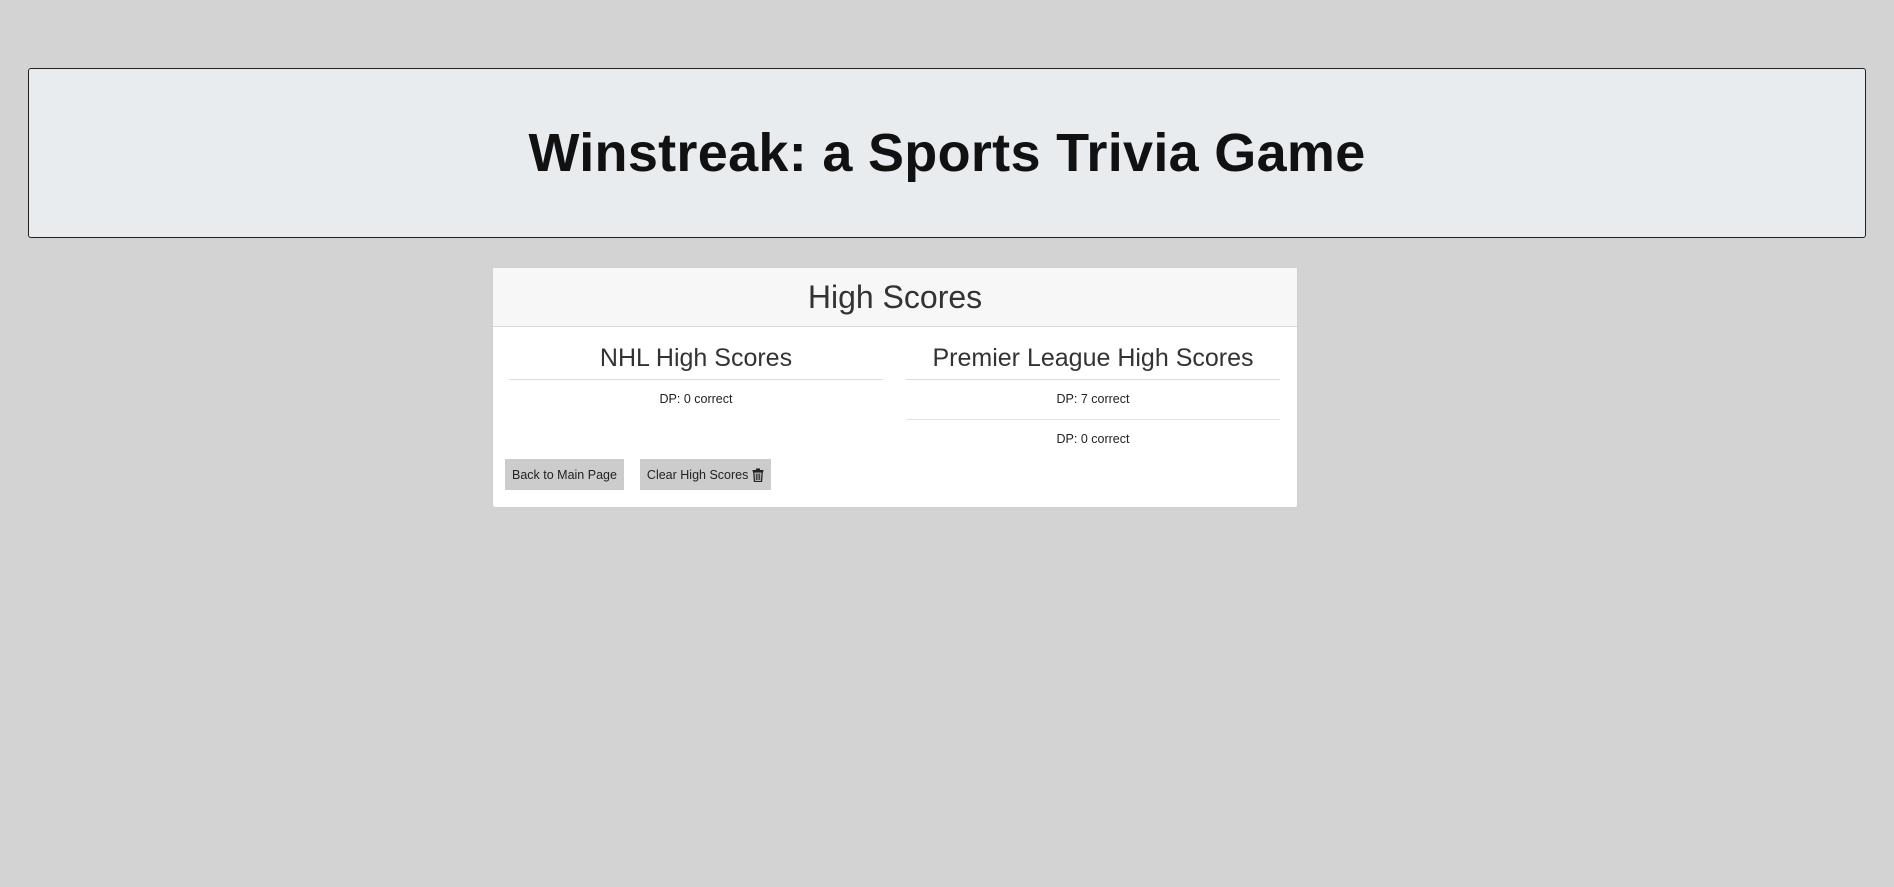 The image size is (1894, 887). Describe the element at coordinates (696, 360) in the screenshot. I see `nhl-scores-heading: NHL High Scores` at that location.